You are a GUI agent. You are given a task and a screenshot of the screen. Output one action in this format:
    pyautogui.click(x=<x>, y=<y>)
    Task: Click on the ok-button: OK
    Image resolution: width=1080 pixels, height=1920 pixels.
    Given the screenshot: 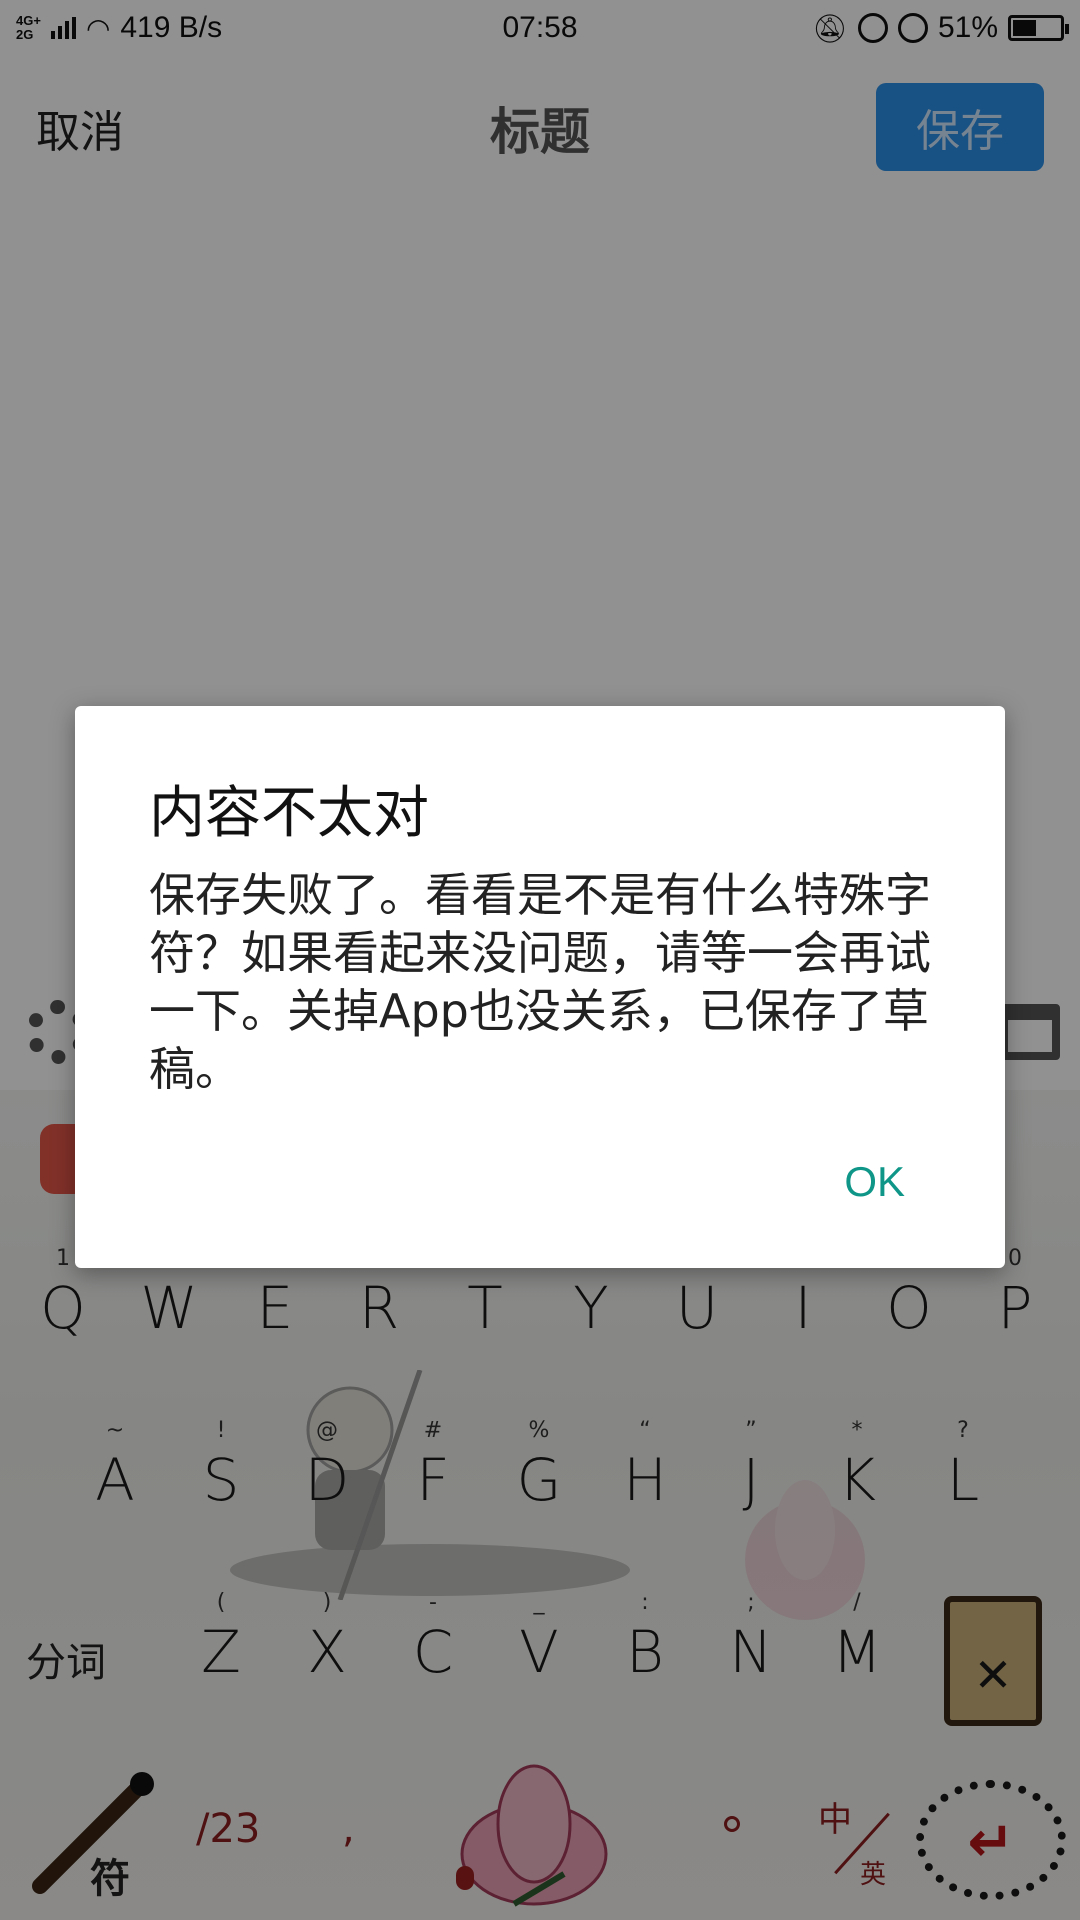 What is the action you would take?
    pyautogui.click(x=874, y=1182)
    